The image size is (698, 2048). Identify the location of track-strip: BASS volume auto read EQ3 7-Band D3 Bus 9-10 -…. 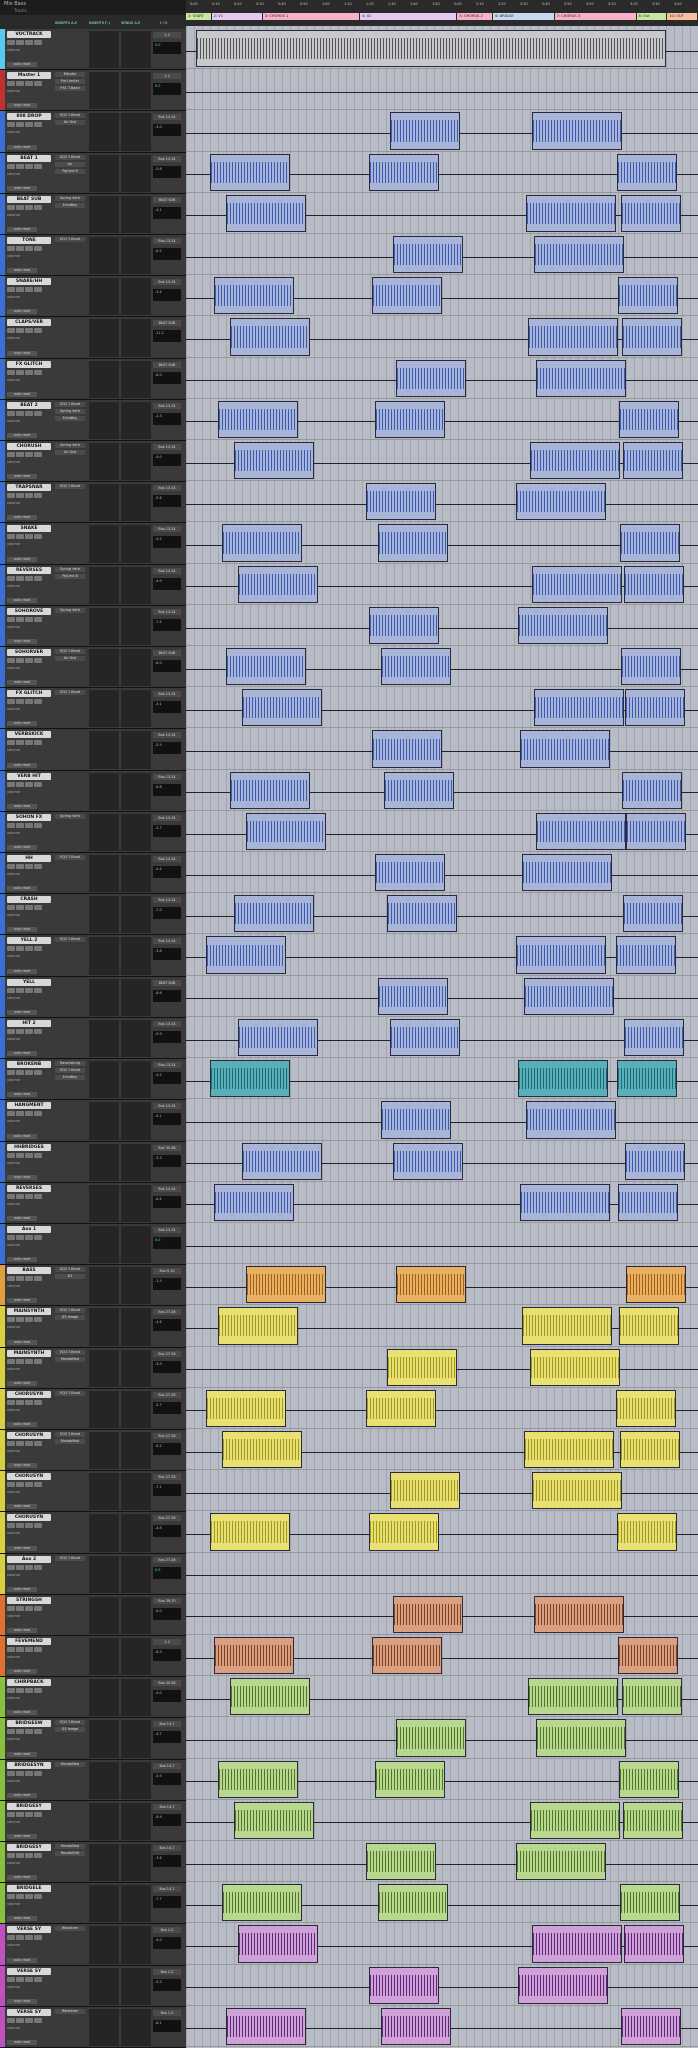
(93, 1286).